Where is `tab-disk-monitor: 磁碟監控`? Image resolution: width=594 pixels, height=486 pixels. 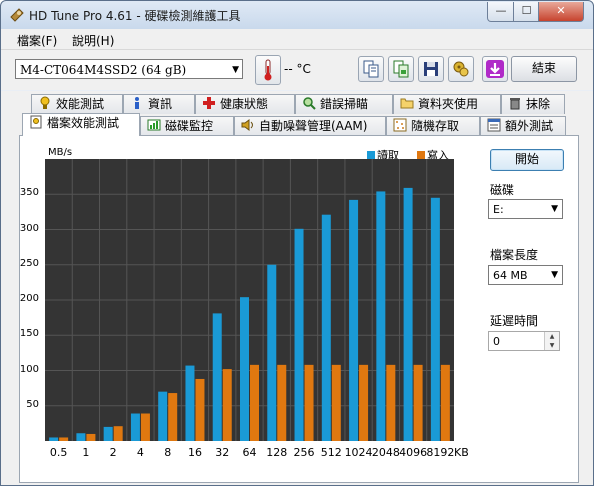 tab-disk-monitor: 磁碟監控 is located at coordinates (187, 126).